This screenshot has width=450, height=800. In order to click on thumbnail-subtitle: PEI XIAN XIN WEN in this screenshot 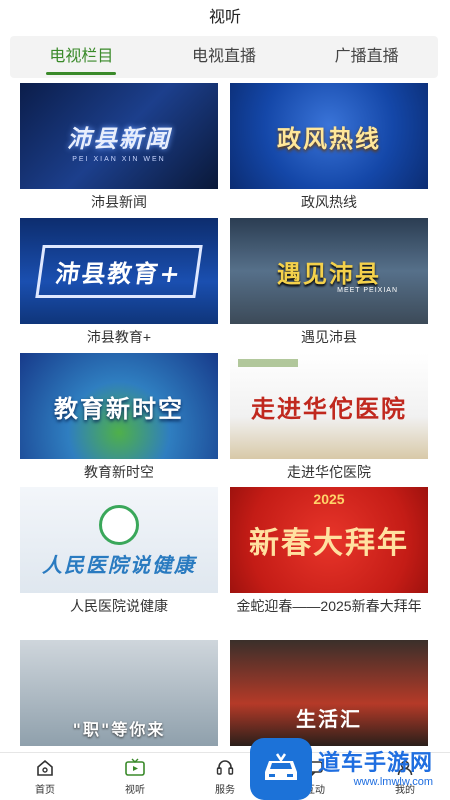, I will do `click(119, 159)`.